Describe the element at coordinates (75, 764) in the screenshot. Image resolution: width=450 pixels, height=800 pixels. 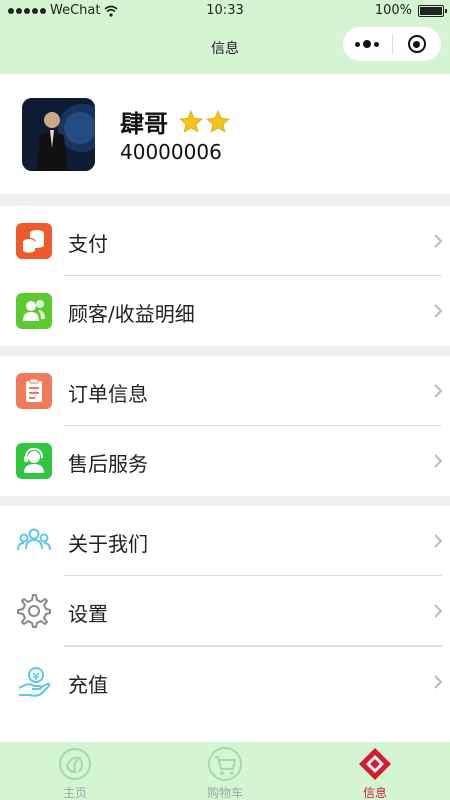
I see `home-icon` at that location.